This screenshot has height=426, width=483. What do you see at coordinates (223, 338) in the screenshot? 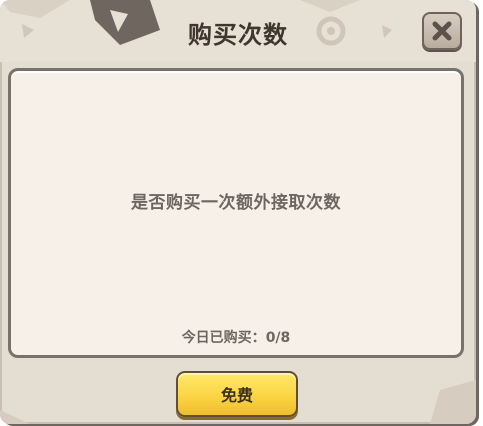
I see `purchased-today-label: 今日已购买：` at bounding box center [223, 338].